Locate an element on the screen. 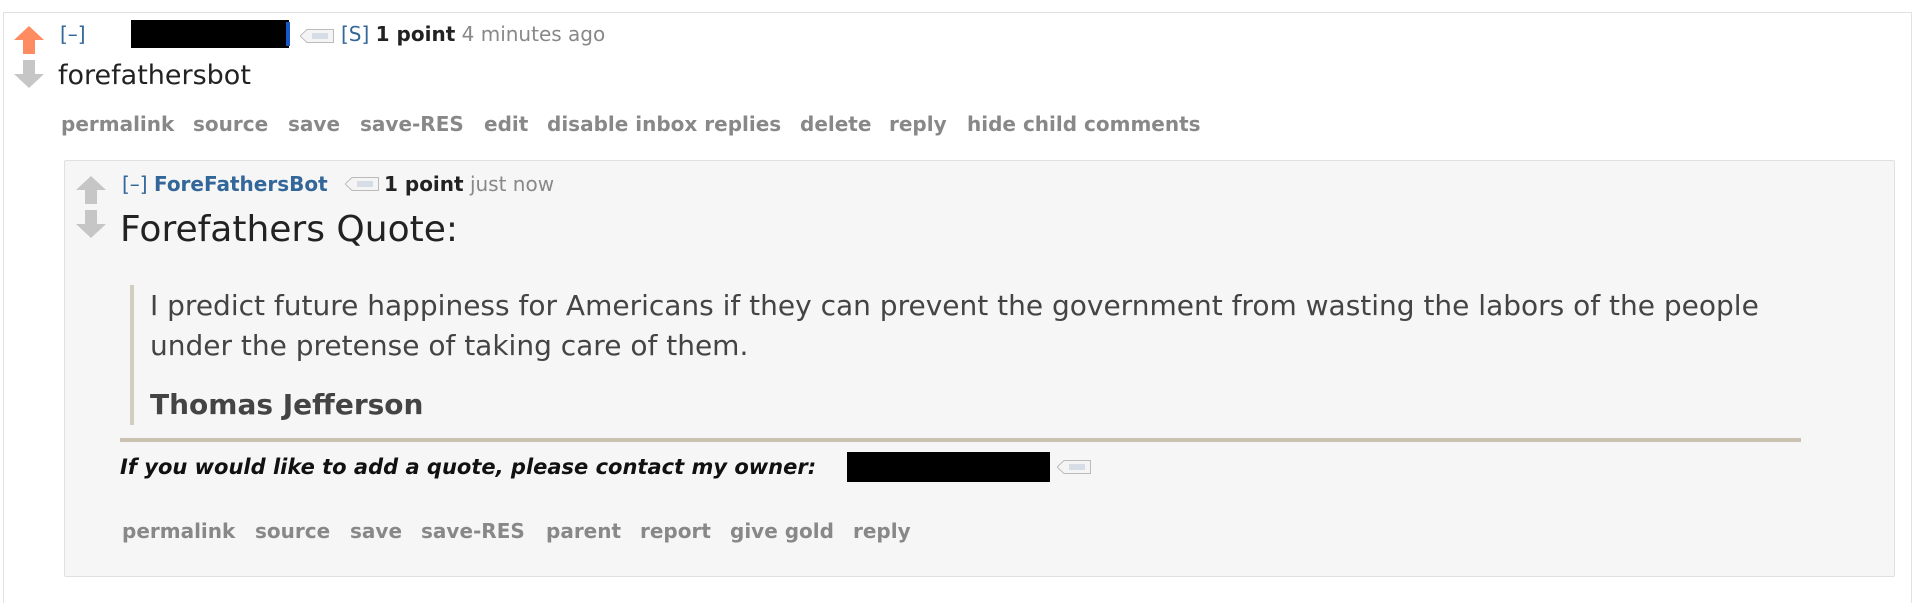 Image resolution: width=1919 pixels, height=604 pixels. child-tagline: [–] ForeFathersBot is located at coordinates (225, 184).